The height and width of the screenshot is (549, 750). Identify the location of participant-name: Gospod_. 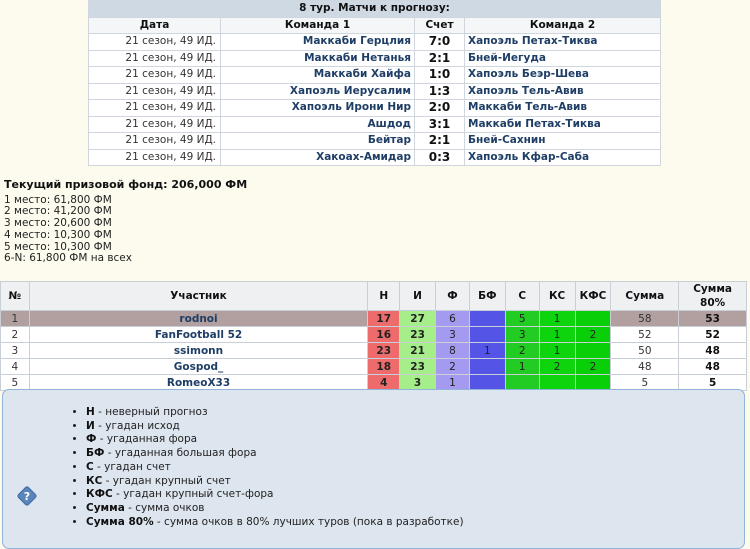
(198, 366).